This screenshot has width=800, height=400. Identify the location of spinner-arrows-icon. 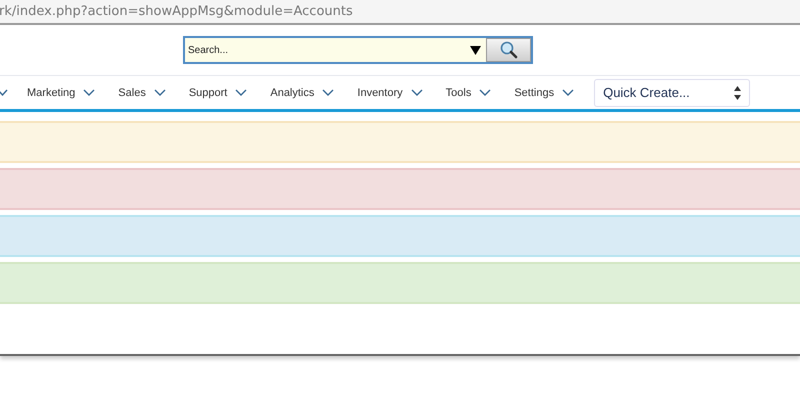
(738, 93).